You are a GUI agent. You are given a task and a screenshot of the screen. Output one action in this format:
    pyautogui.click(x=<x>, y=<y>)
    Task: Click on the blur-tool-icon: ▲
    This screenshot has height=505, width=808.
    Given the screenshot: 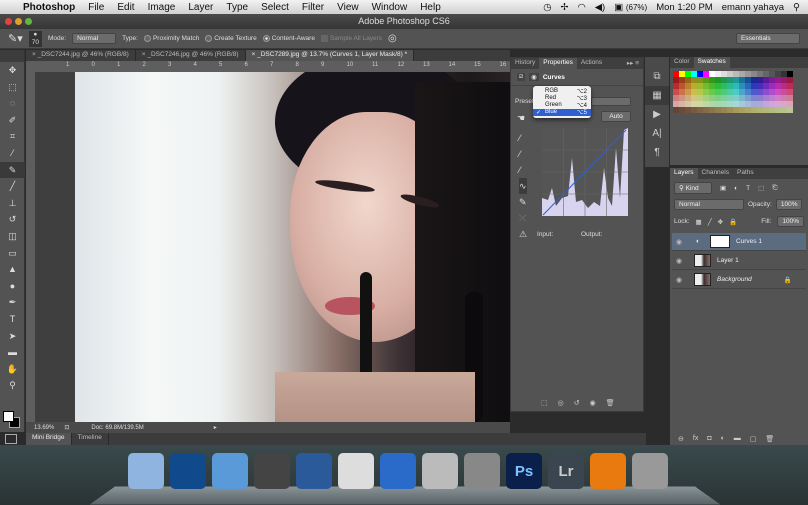 What is the action you would take?
    pyautogui.click(x=12, y=269)
    